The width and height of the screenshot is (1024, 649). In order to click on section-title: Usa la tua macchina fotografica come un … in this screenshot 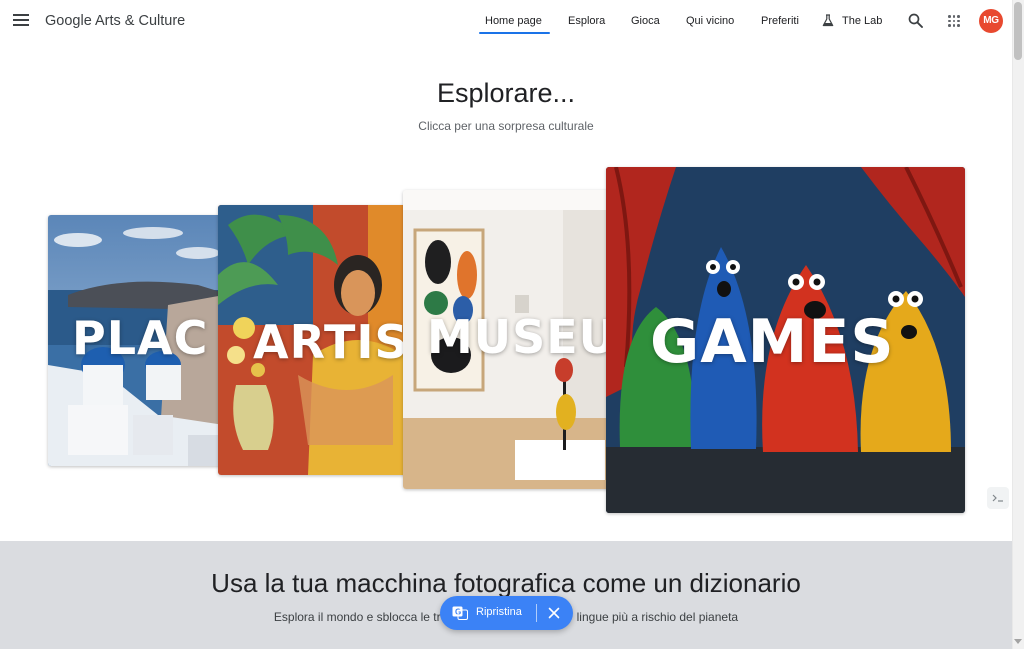, I will do `click(506, 583)`.